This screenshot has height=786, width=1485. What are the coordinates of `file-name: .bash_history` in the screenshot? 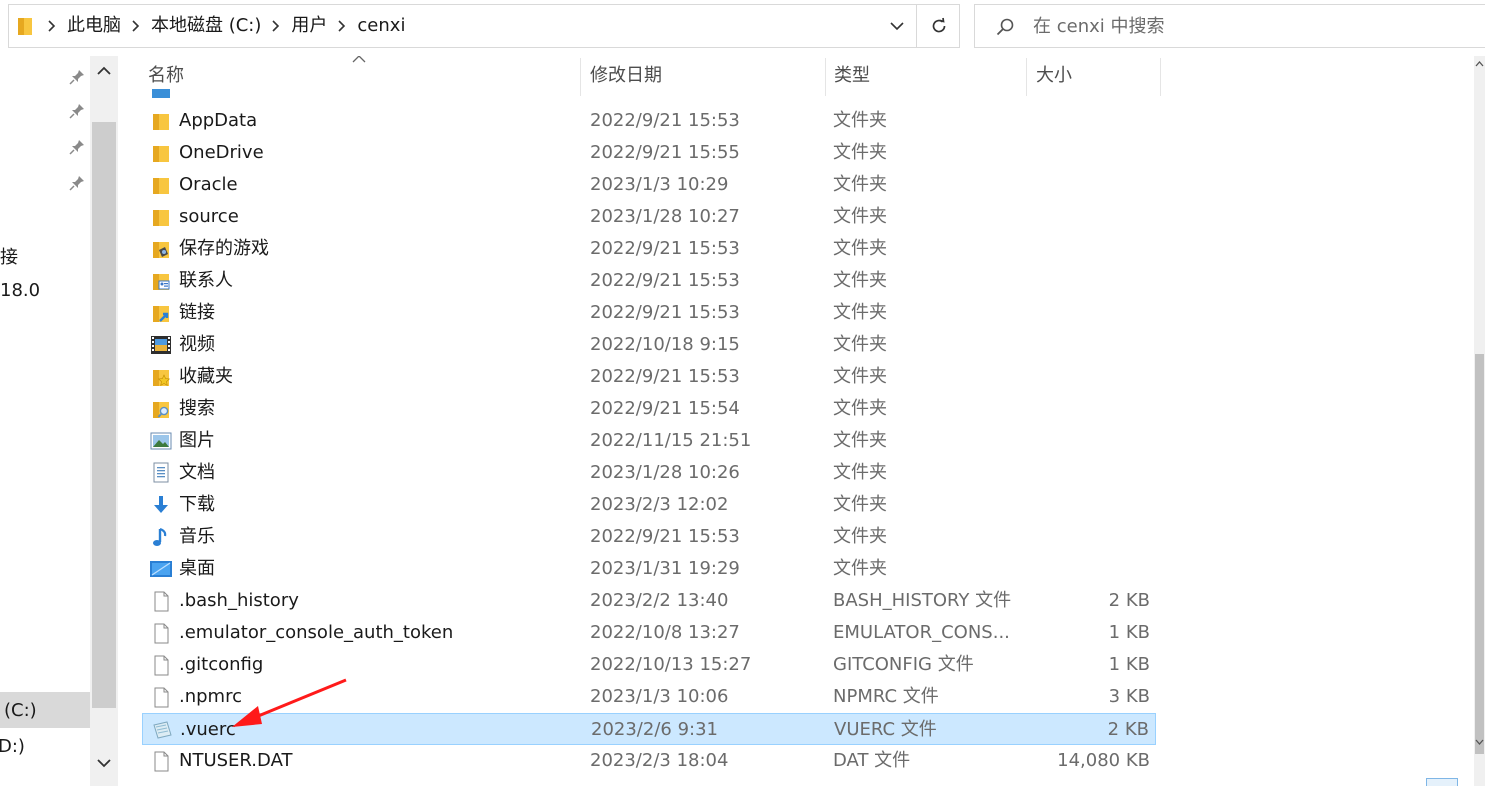 It's located at (239, 600).